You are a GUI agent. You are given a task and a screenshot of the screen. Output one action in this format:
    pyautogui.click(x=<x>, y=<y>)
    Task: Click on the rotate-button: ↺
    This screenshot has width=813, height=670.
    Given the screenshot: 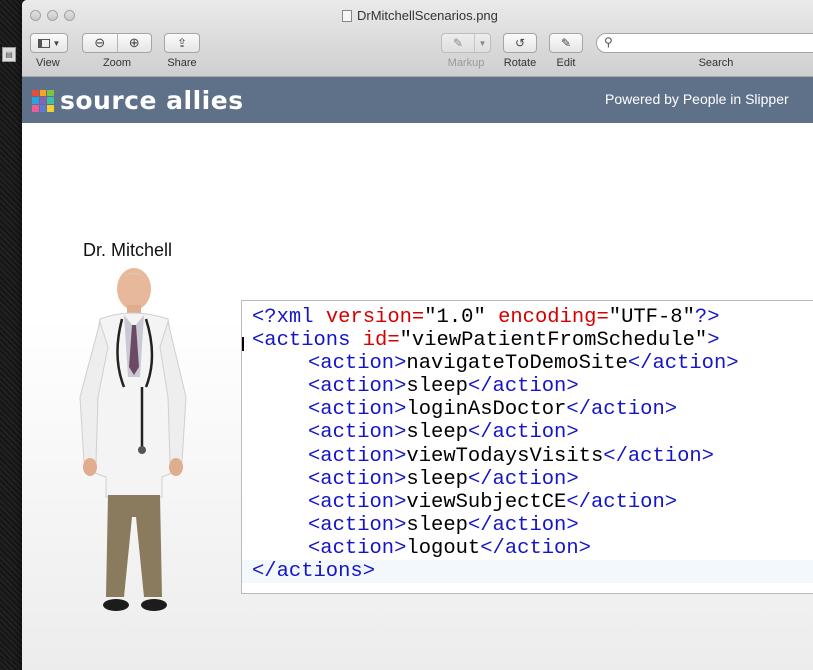 What is the action you would take?
    pyautogui.click(x=520, y=43)
    